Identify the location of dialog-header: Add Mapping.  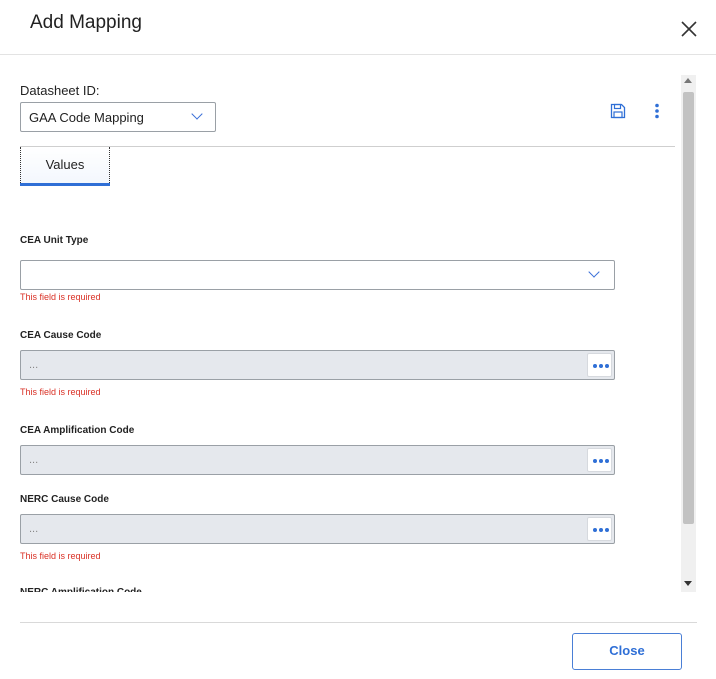
(358, 27).